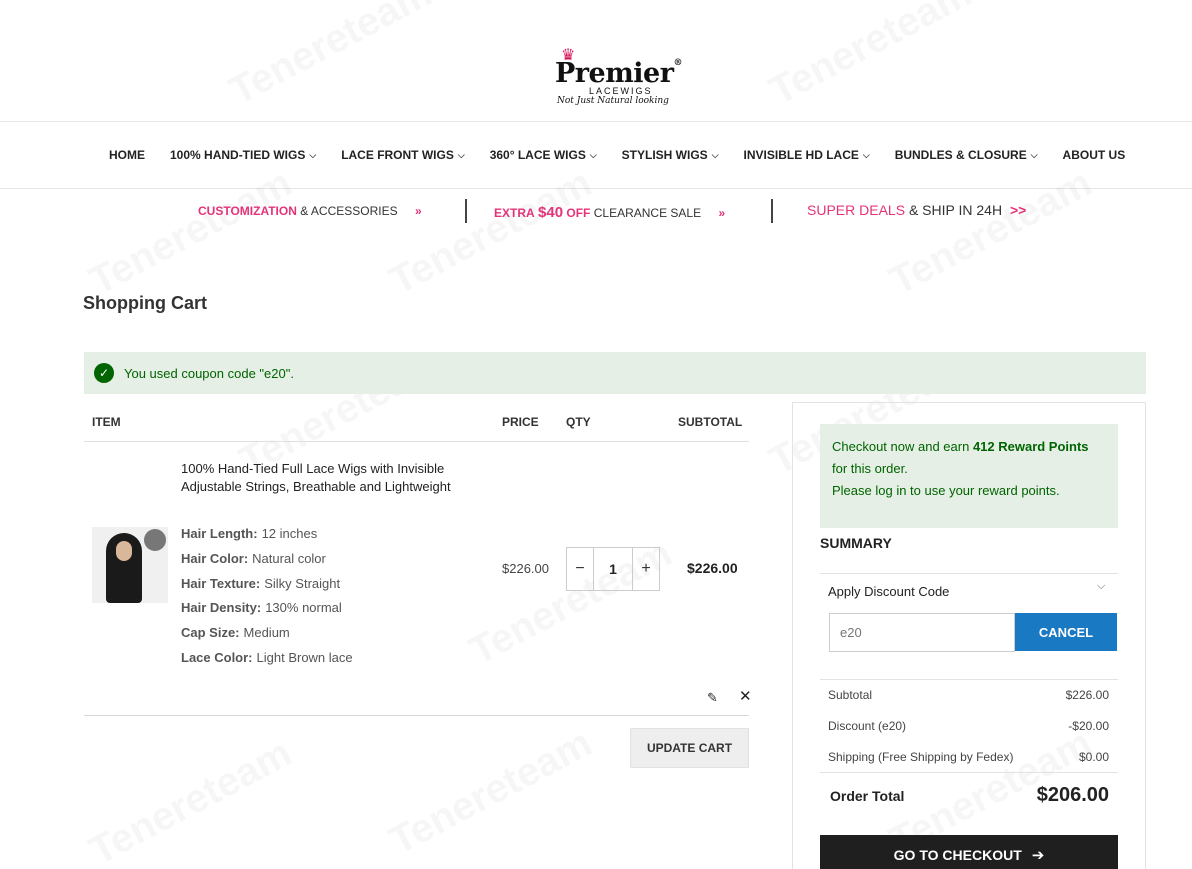 The width and height of the screenshot is (1192, 869). I want to click on nav-about-us: ABOUT US, so click(1094, 155).